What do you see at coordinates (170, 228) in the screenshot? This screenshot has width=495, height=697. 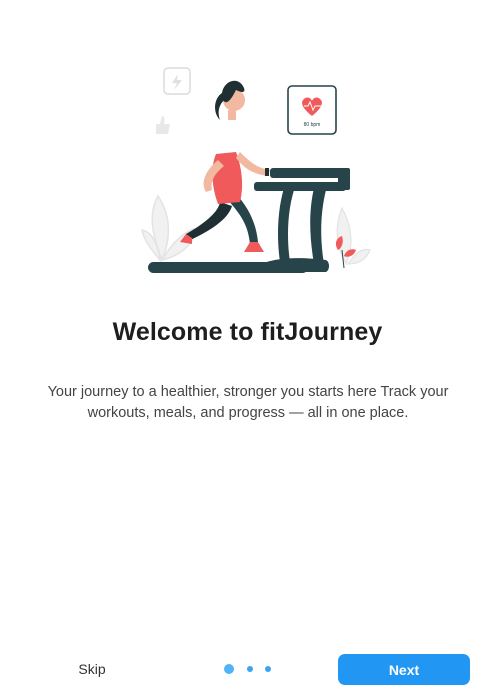 I see `leaf-plant-left-icon` at bounding box center [170, 228].